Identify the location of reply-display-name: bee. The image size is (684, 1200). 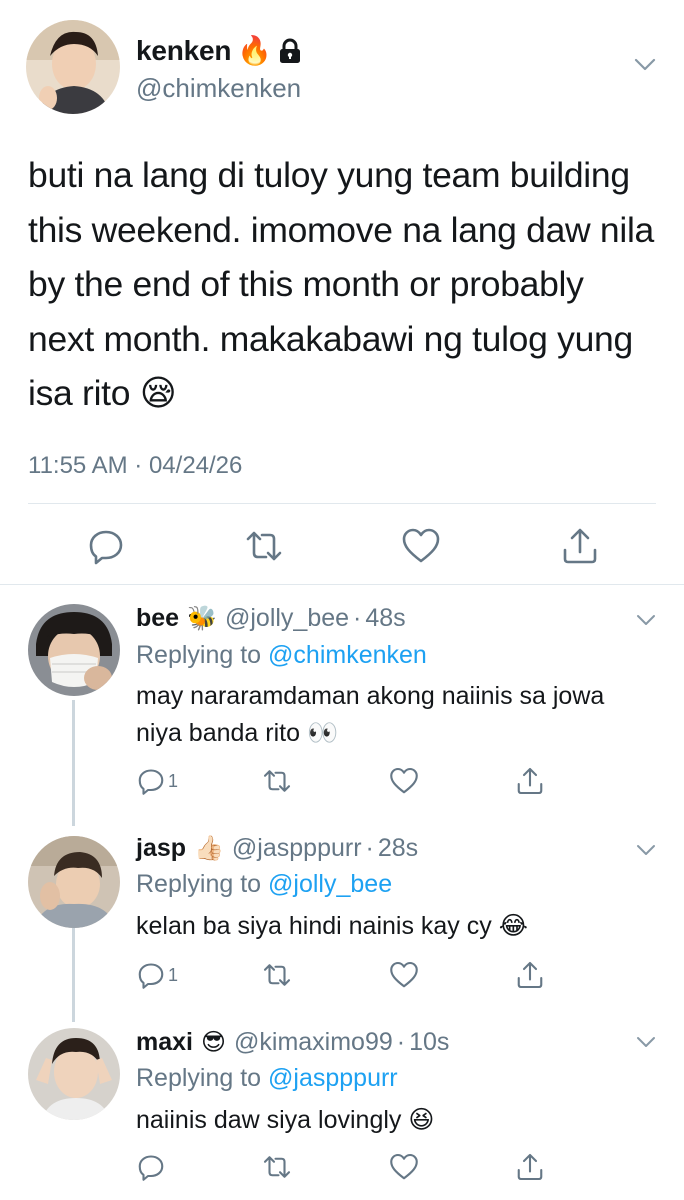
(157, 618).